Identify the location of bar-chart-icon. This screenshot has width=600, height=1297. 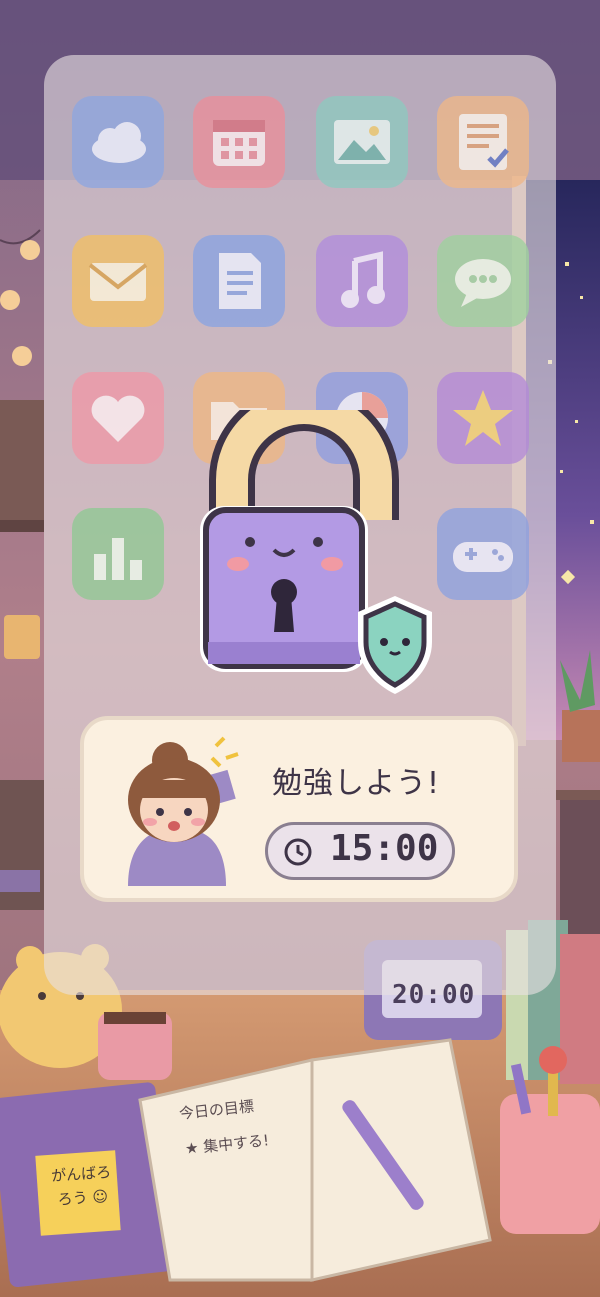
(118, 554).